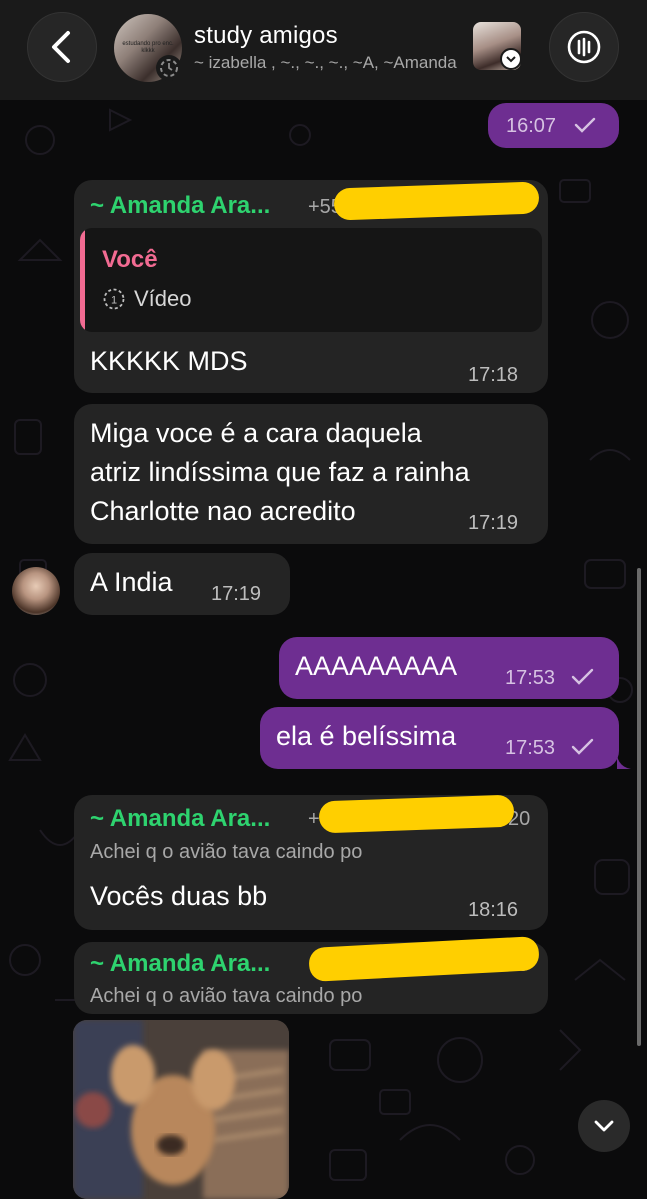  I want to click on message-text: Vocês duas bb, so click(179, 896).